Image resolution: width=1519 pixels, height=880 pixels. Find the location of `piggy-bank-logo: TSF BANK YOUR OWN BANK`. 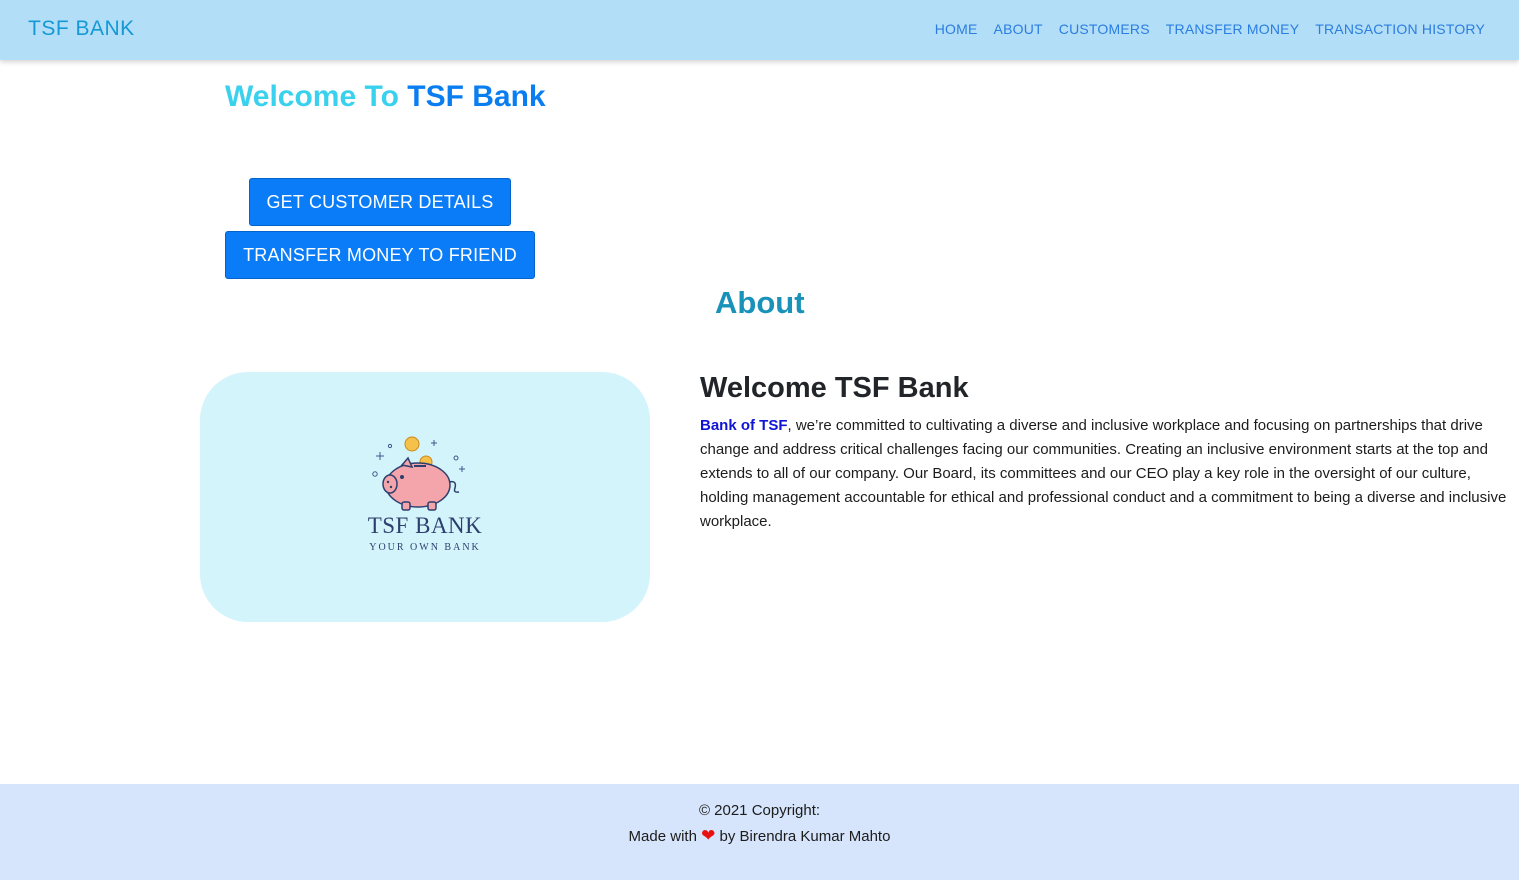

piggy-bank-logo: TSF BANK YOUR OWN BANK is located at coordinates (425, 494).